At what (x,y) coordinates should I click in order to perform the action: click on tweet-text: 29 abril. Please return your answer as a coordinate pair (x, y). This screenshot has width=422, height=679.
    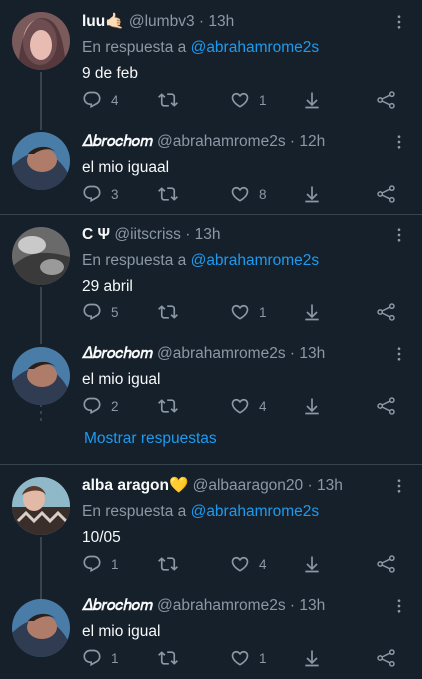
    Looking at the image, I should click on (107, 286).